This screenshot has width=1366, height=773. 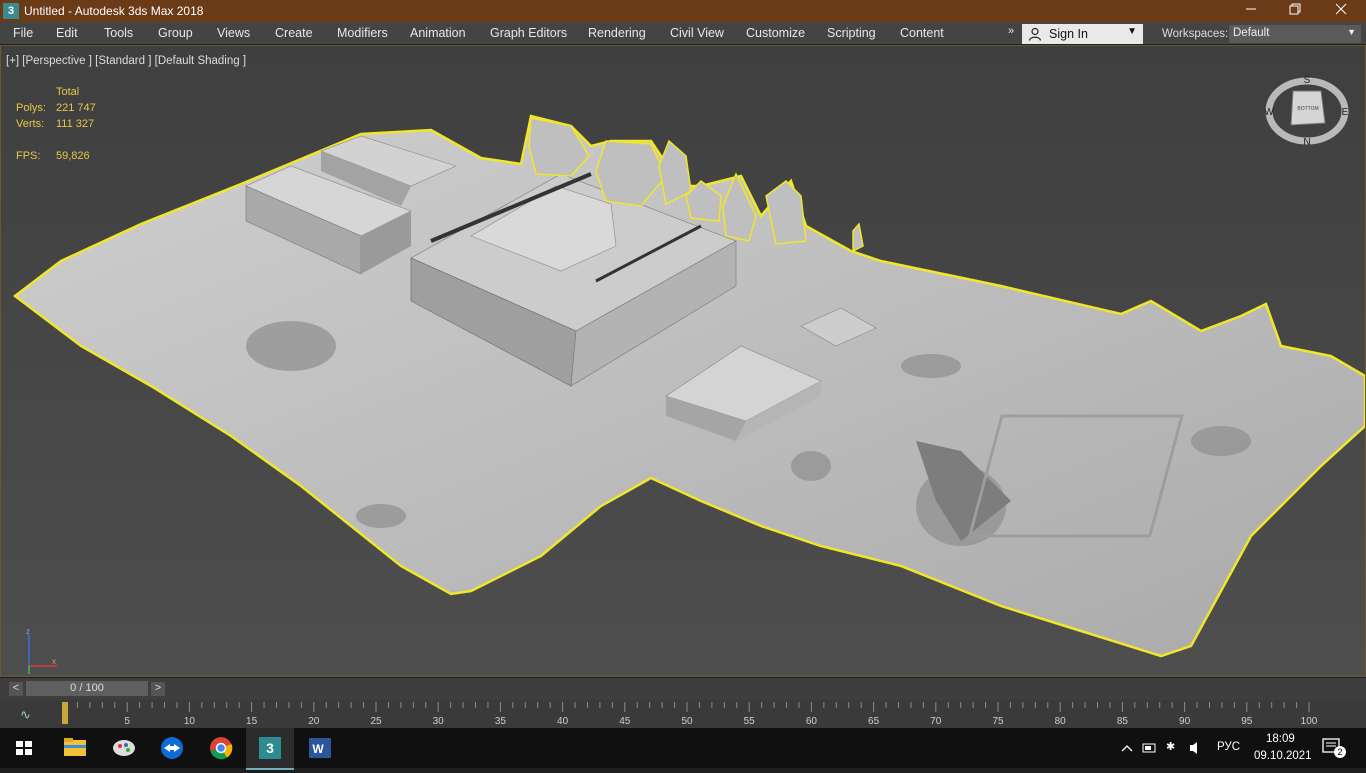 I want to click on restore-icon, so click(x=1295, y=9).